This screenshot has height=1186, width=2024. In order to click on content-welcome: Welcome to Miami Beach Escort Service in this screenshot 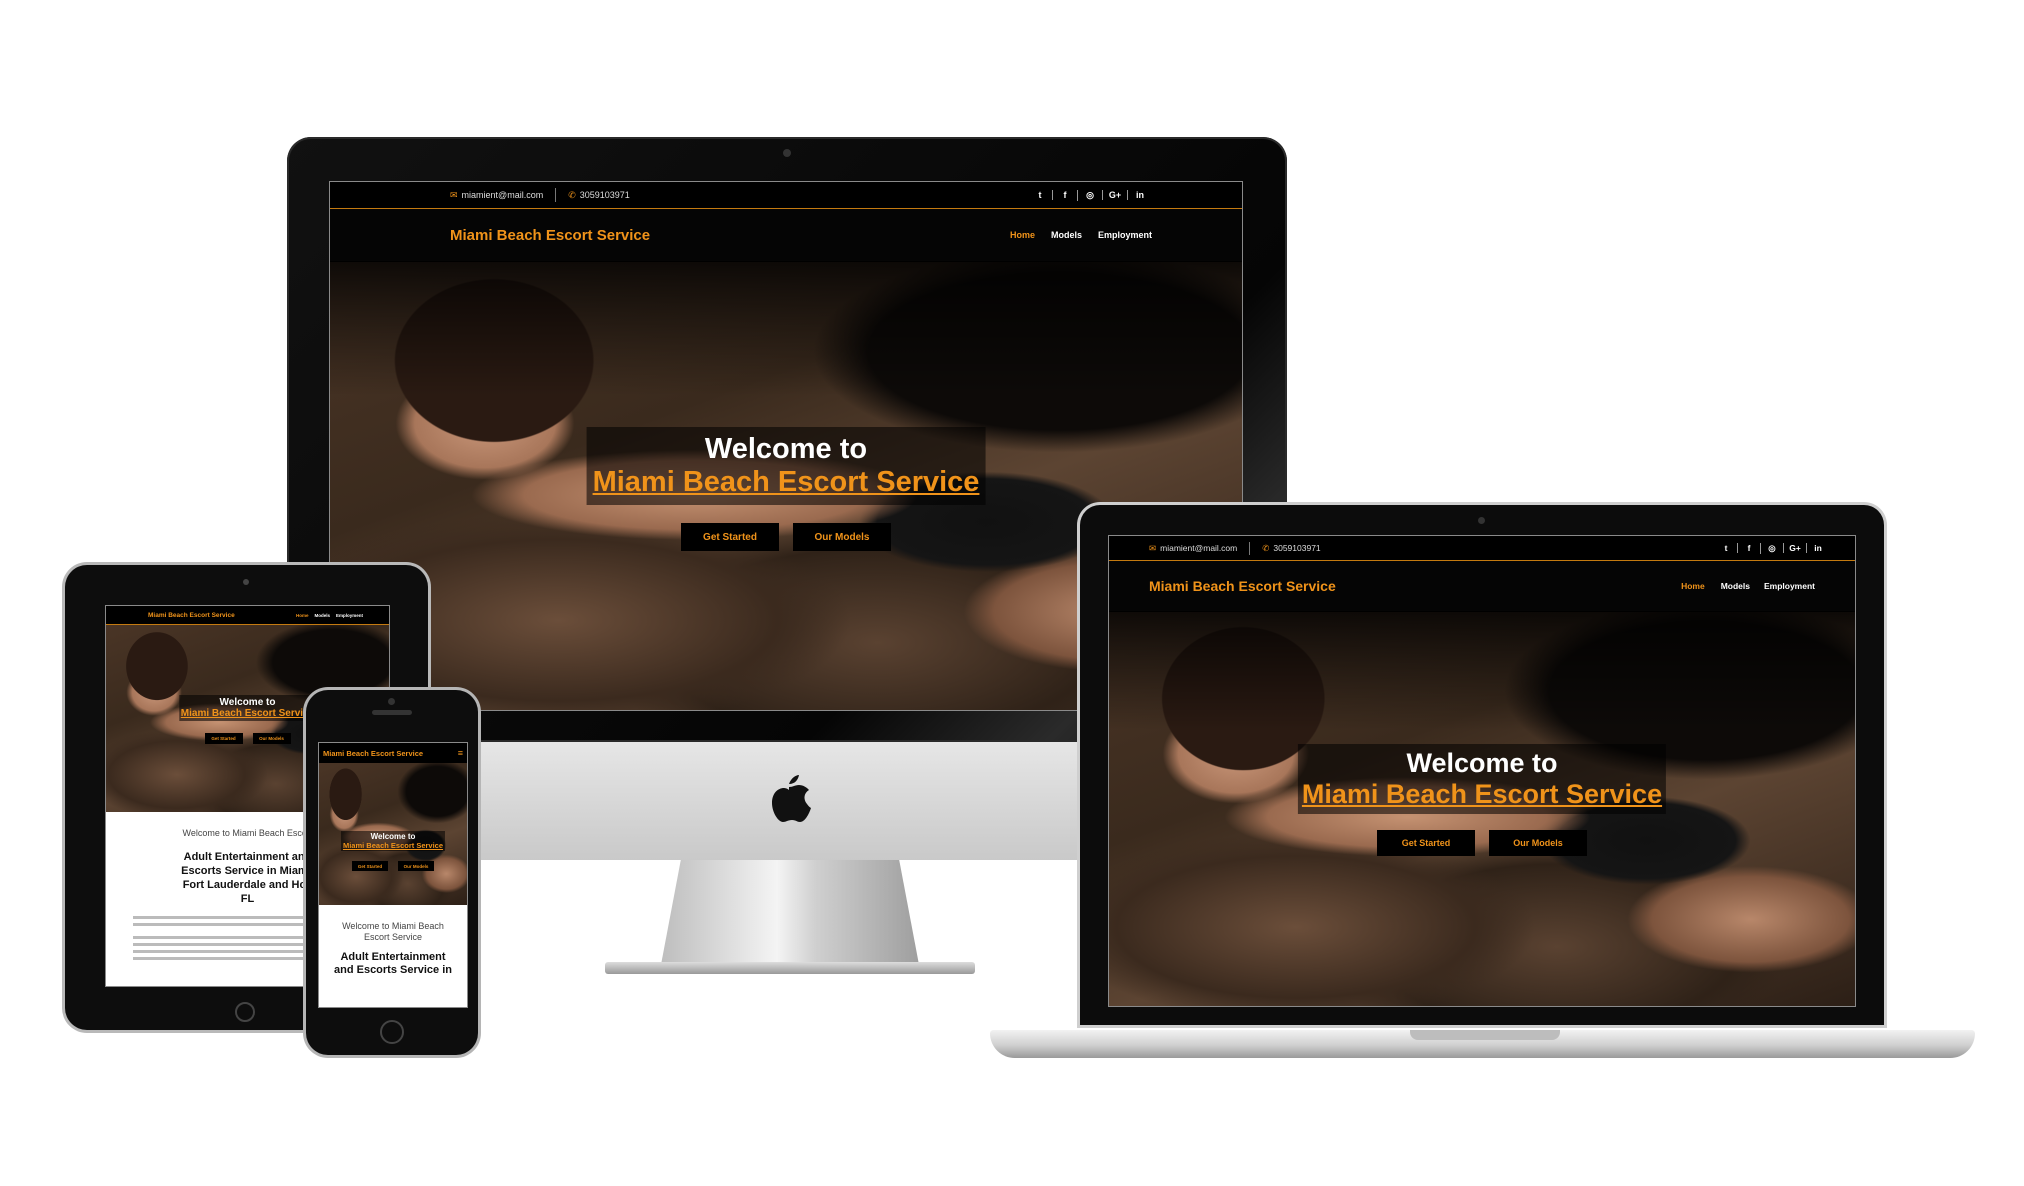, I will do `click(393, 931)`.